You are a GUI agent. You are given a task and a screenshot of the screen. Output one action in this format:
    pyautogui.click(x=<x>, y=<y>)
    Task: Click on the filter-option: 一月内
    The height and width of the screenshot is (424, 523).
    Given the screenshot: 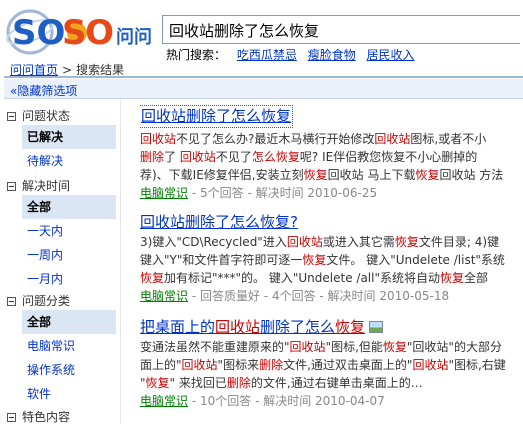 What is the action you would take?
    pyautogui.click(x=60, y=279)
    